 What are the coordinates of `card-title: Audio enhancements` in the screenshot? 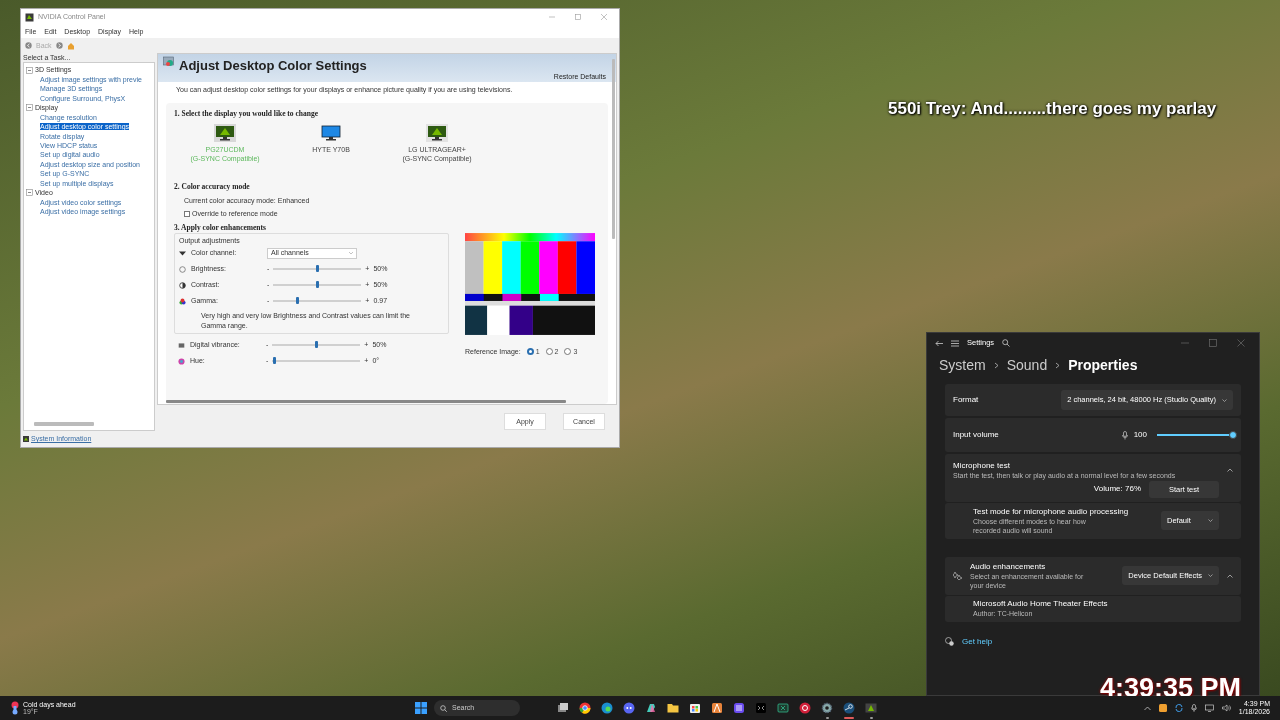 It's located at (1008, 567).